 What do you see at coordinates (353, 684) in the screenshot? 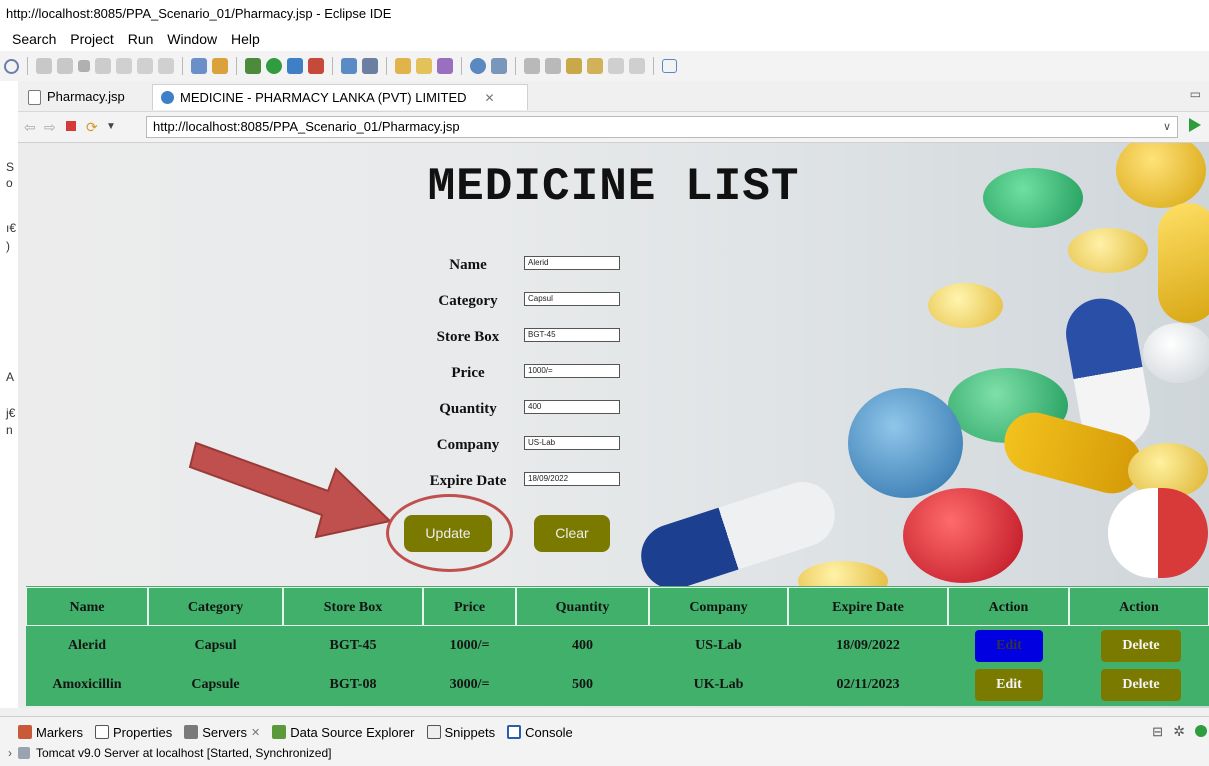
I see `table-cell: BGT-08` at bounding box center [353, 684].